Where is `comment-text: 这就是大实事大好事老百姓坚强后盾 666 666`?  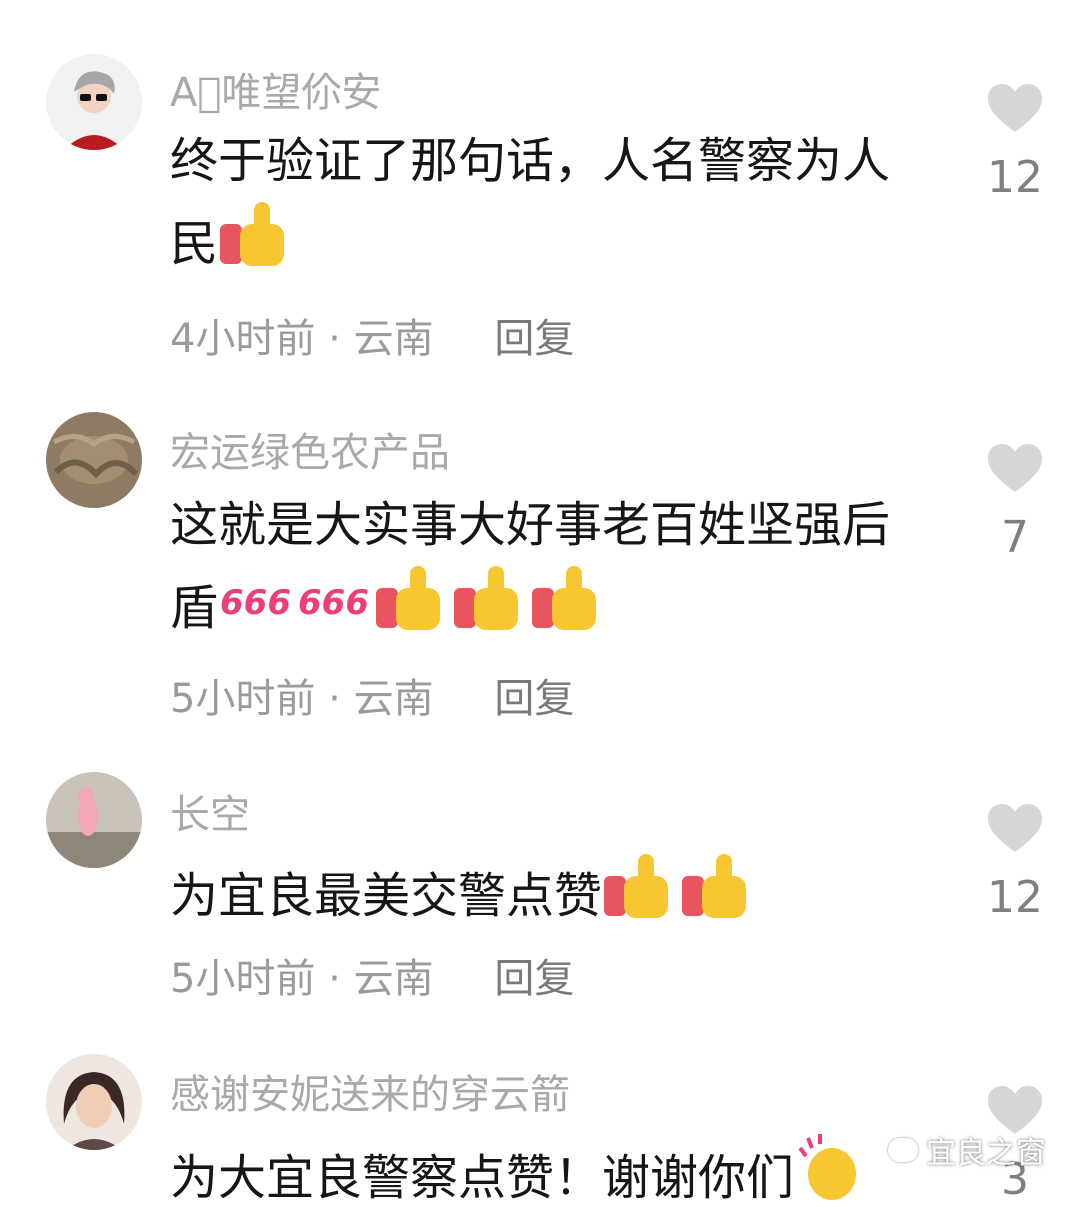
comment-text: 这就是大实事大好事老百姓坚强后盾 666 666 is located at coordinates (550, 570).